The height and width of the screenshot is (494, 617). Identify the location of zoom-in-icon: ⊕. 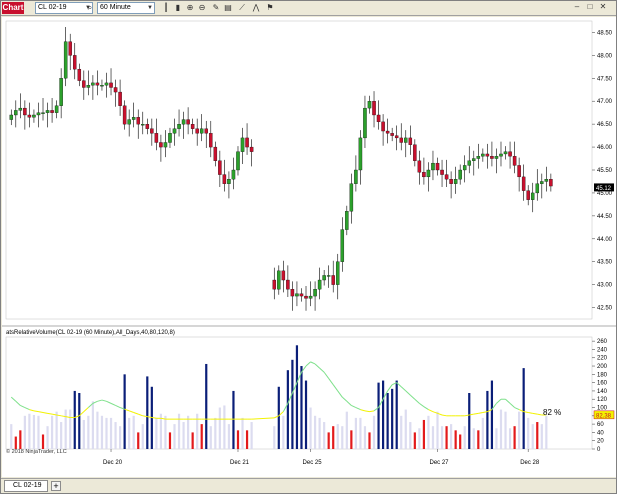
(190, 8).